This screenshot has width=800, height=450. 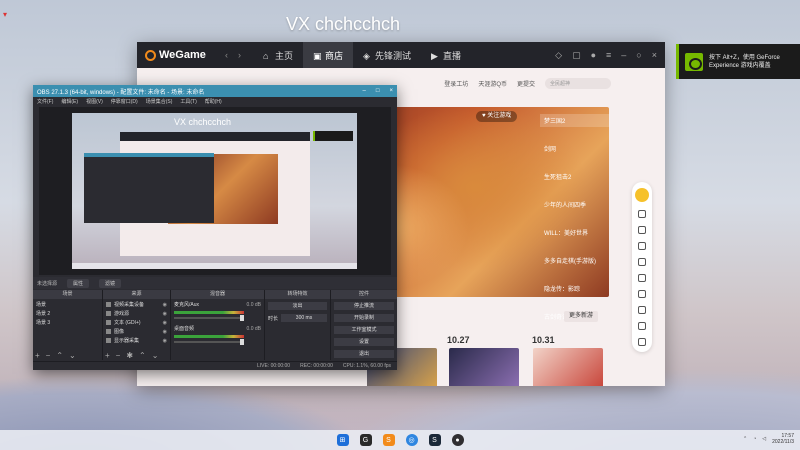 What do you see at coordinates (575, 120) in the screenshot?
I see `list-item: 梦三国2` at bounding box center [575, 120].